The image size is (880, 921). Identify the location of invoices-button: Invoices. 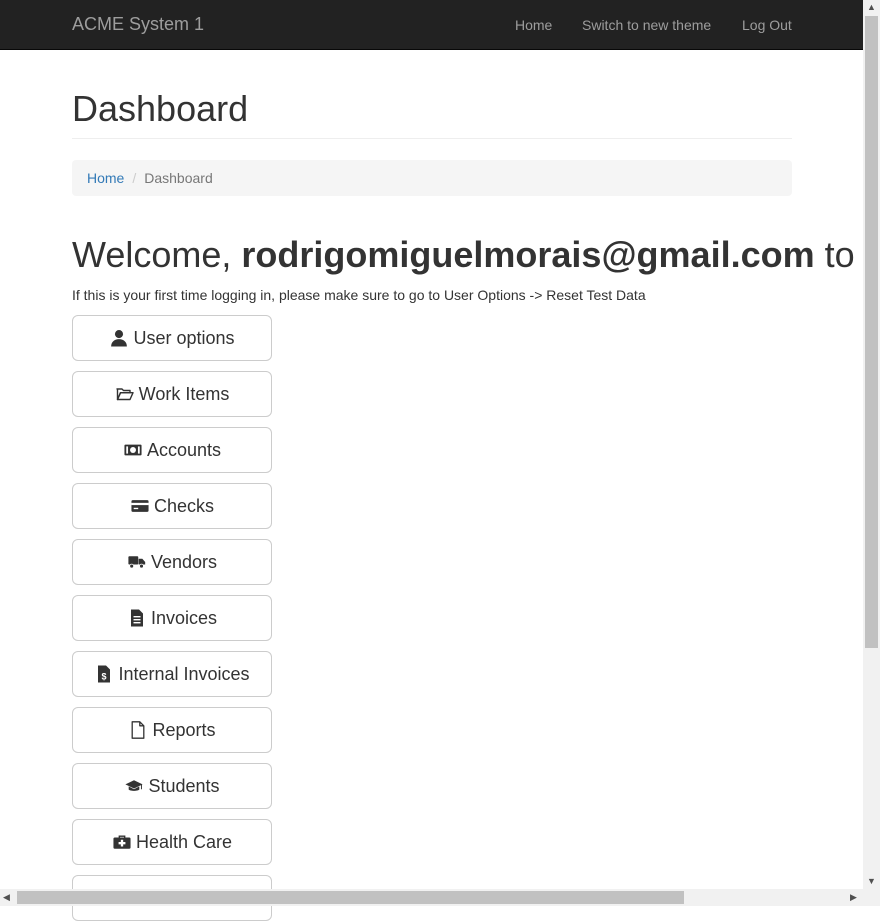
(172, 618).